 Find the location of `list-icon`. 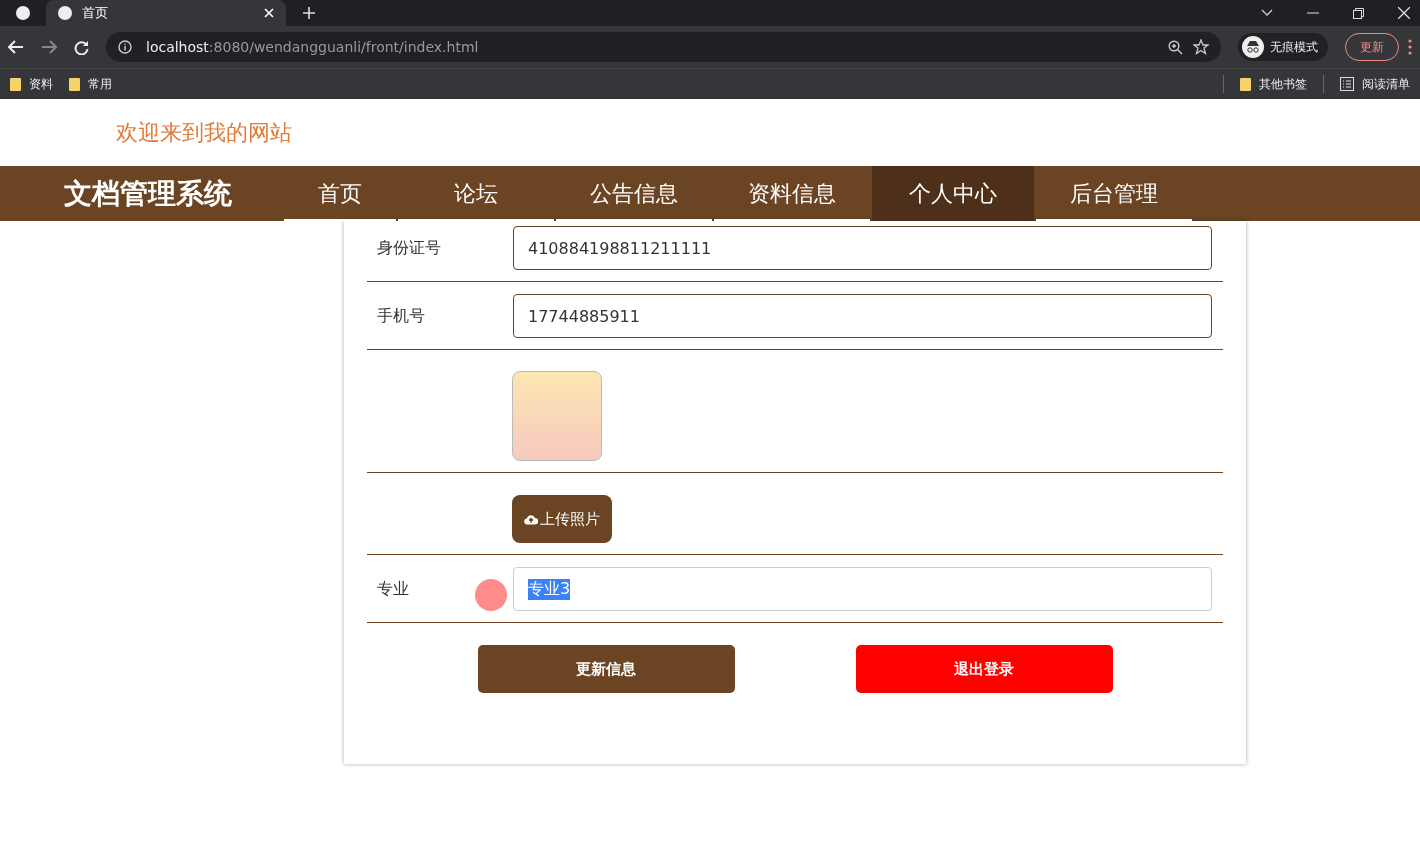

list-icon is located at coordinates (1347, 84).